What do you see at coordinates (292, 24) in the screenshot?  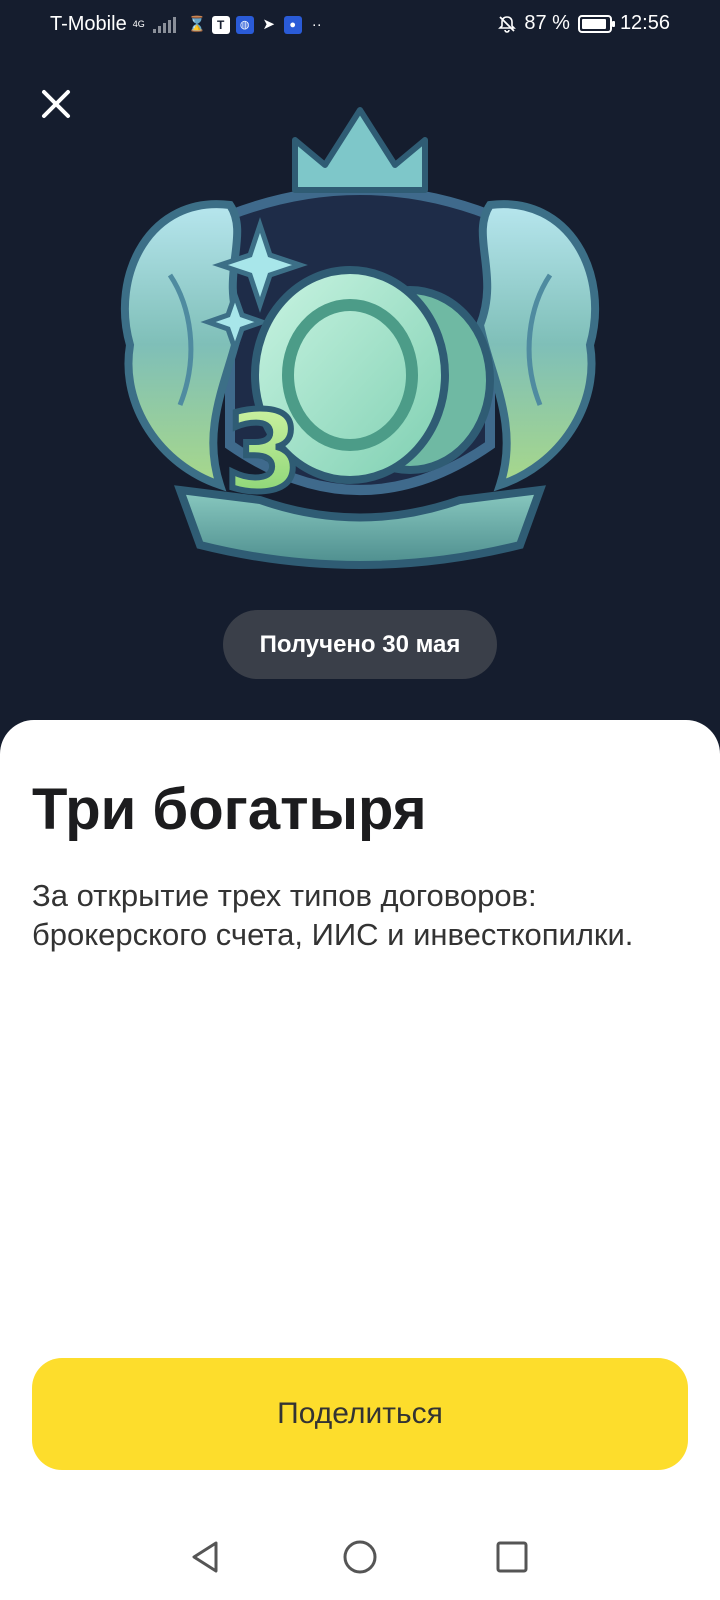 I see `browser-icon: ●` at bounding box center [292, 24].